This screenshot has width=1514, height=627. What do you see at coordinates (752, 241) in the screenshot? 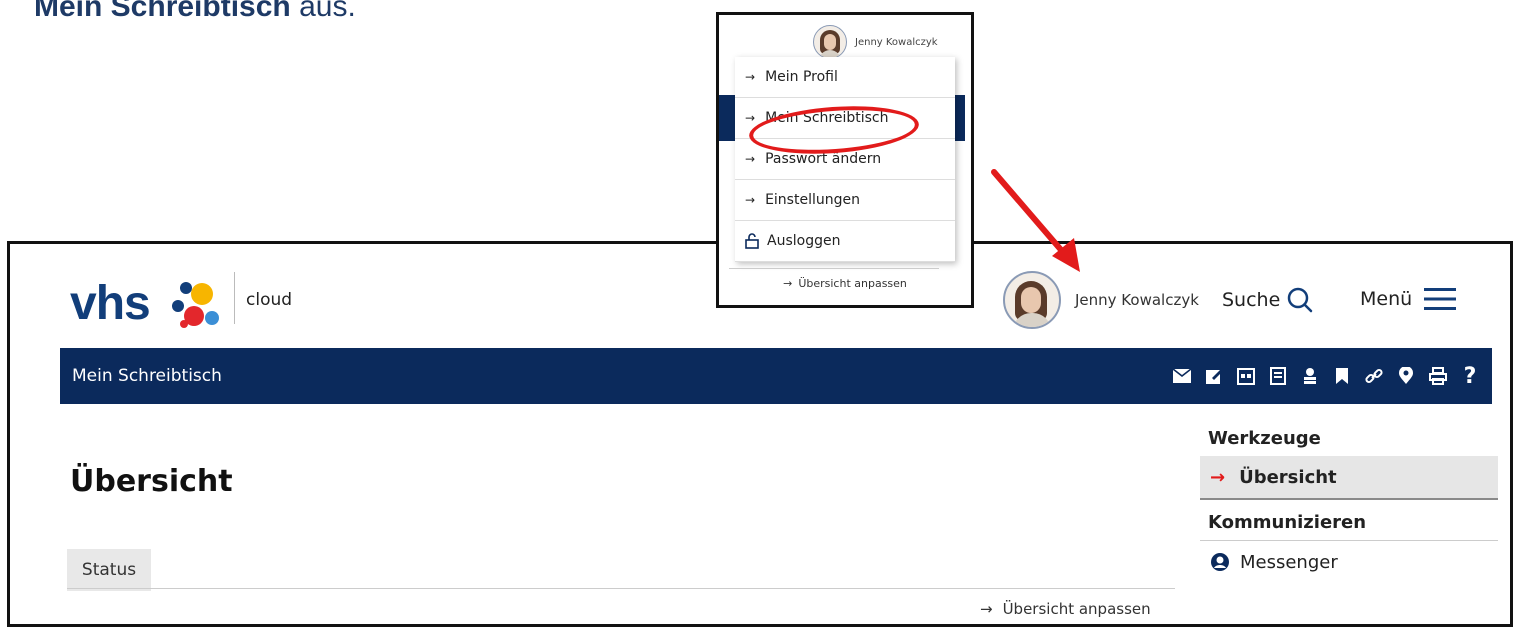
I see `unlock-icon` at bounding box center [752, 241].